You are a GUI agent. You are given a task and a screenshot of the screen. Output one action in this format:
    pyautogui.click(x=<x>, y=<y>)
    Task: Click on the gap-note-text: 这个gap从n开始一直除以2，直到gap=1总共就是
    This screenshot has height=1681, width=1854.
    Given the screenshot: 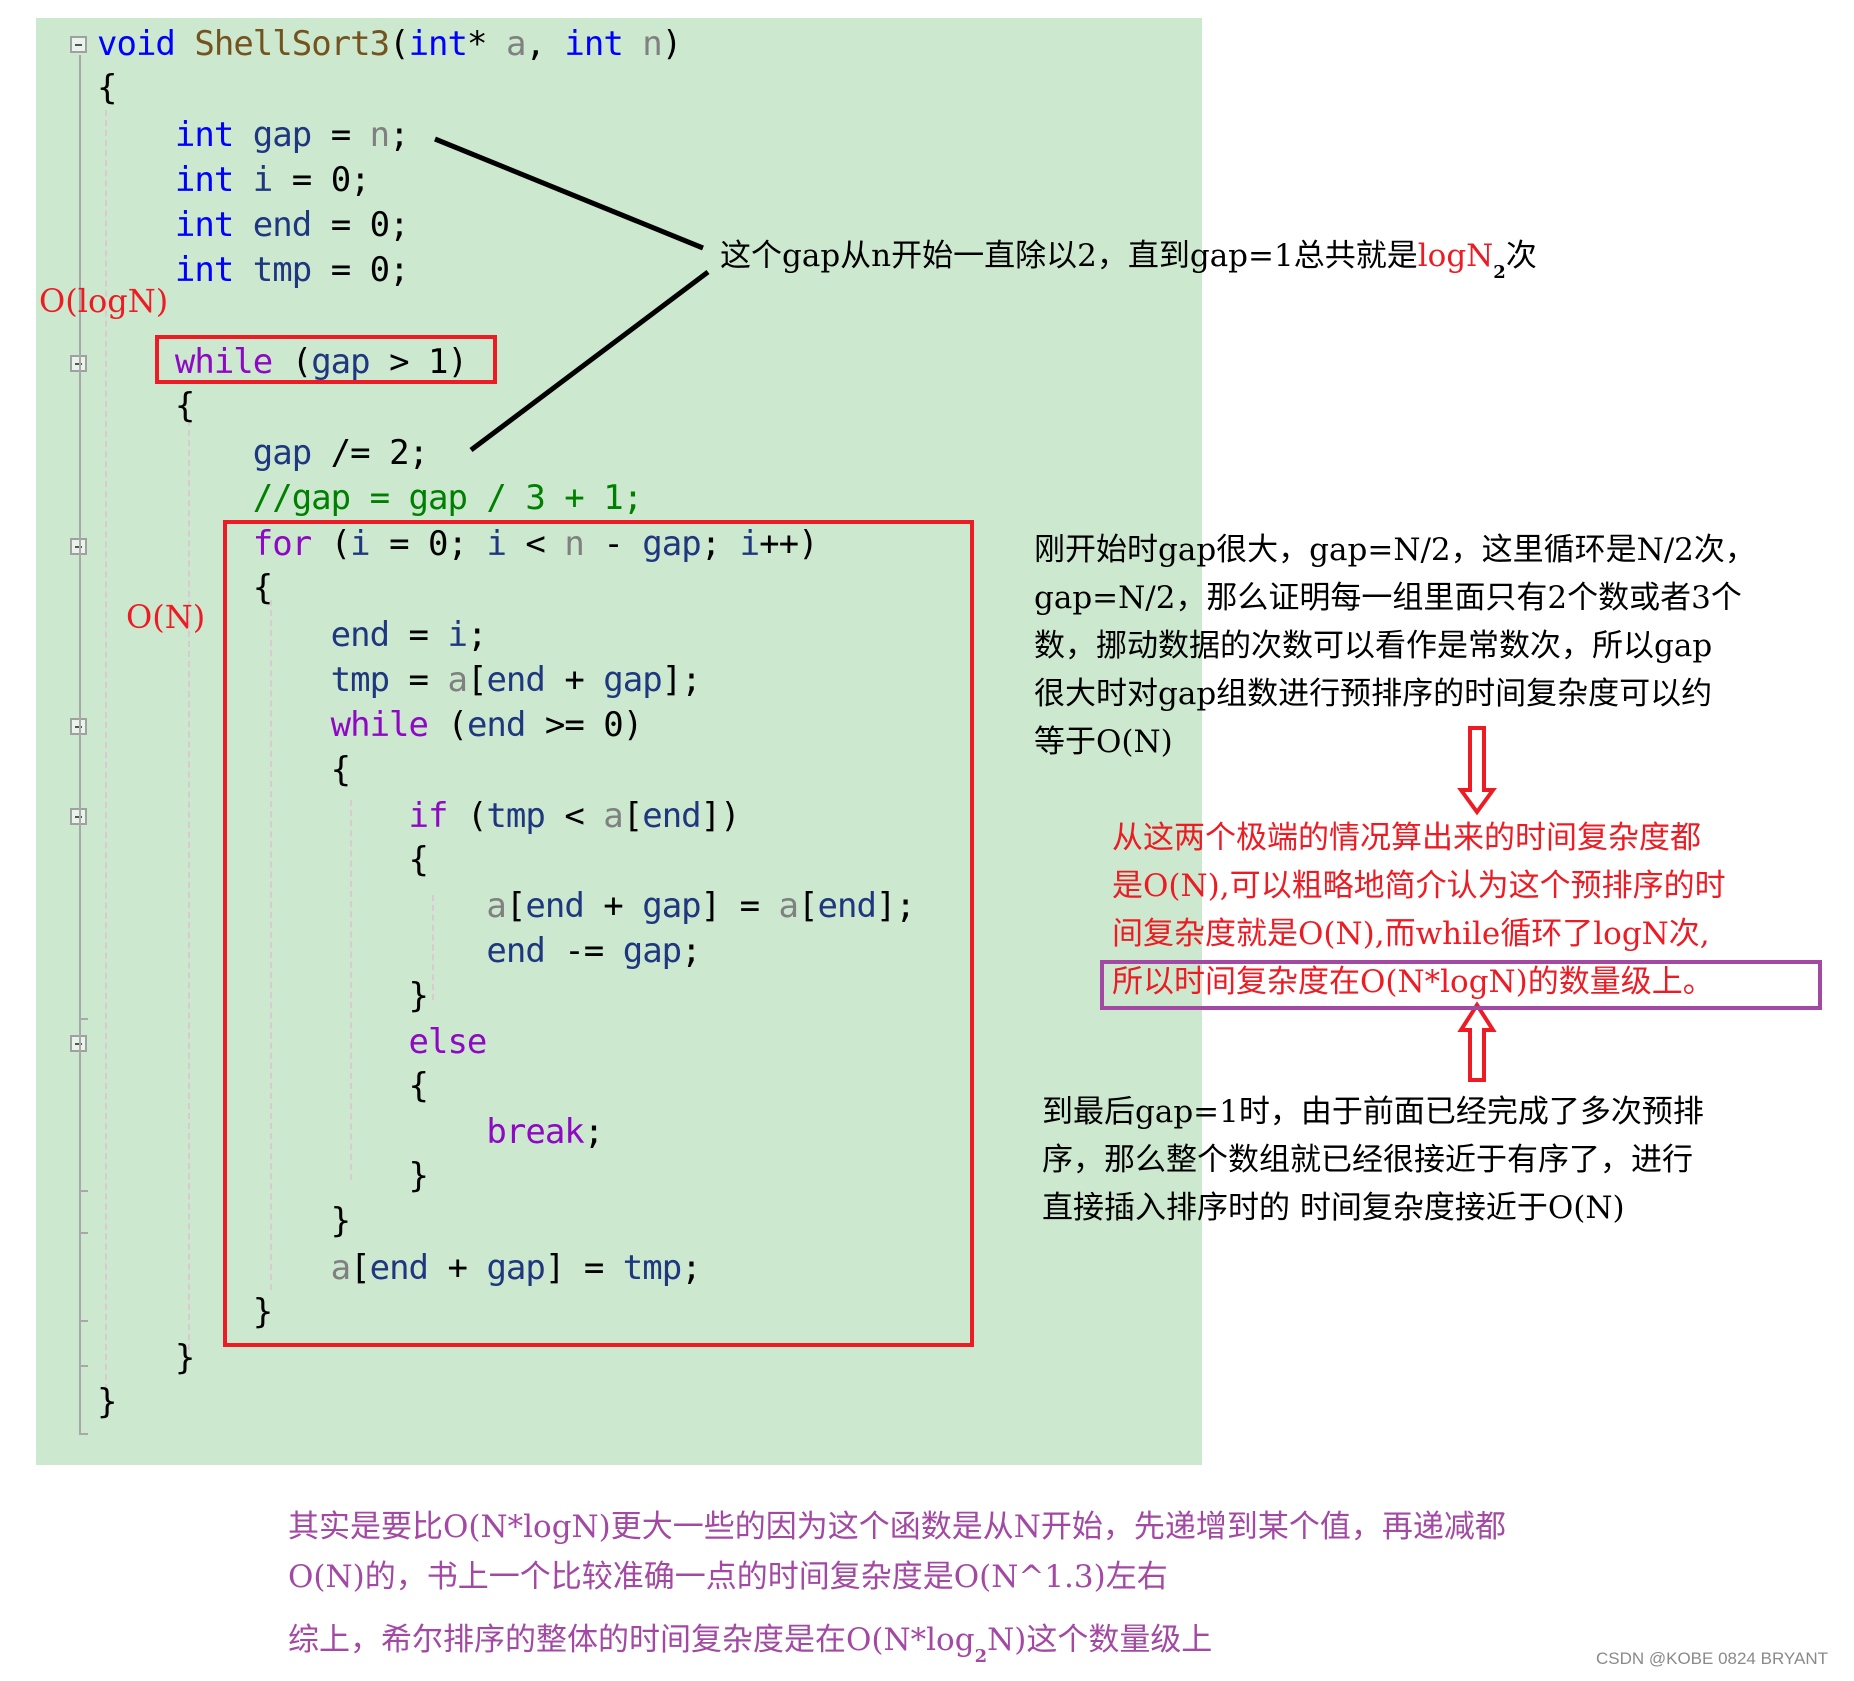 What is the action you would take?
    pyautogui.click(x=1069, y=256)
    